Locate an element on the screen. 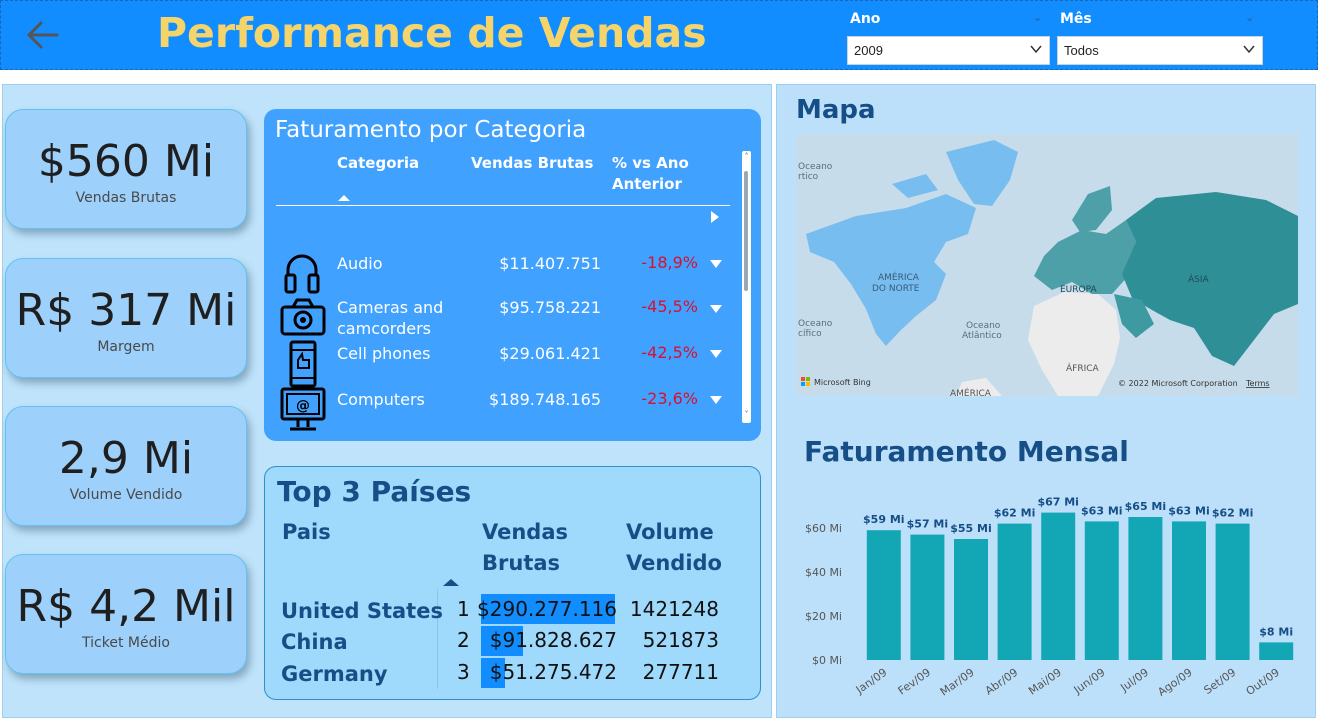 This screenshot has height=718, width=1318. scroll-down-icon: ˅ is located at coordinates (746, 415).